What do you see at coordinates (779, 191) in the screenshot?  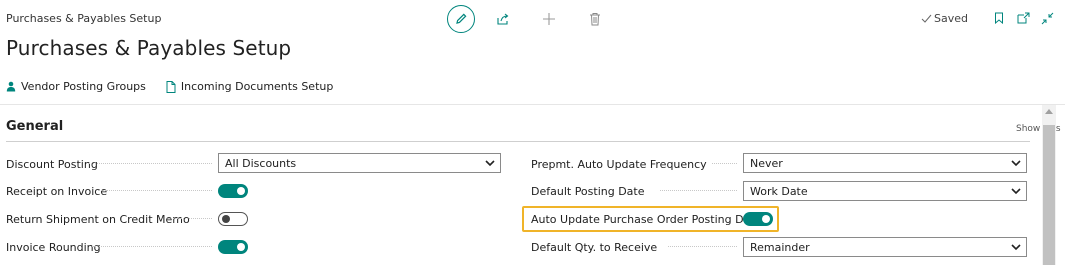 I see `default-posting-date-value: Work Date` at bounding box center [779, 191].